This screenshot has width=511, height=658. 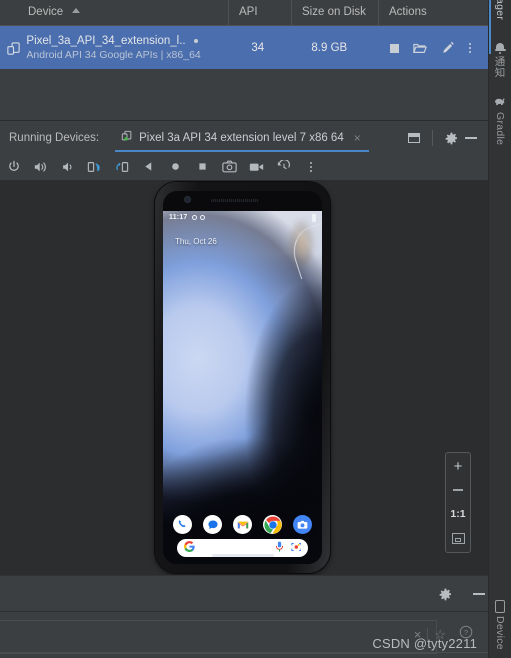 What do you see at coordinates (500, 102) in the screenshot?
I see `gradle-elephant-icon` at bounding box center [500, 102].